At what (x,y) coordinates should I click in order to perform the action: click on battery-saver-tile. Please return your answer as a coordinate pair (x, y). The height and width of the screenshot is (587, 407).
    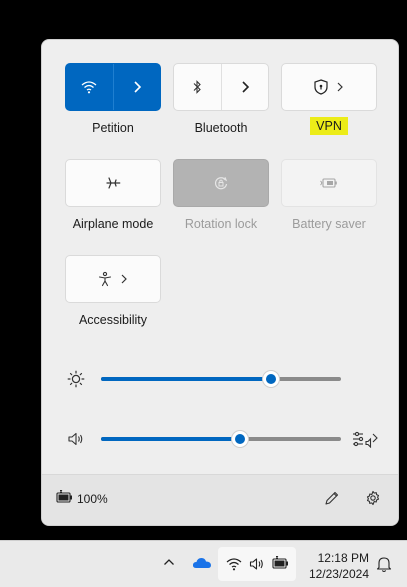
    Looking at the image, I should click on (329, 183).